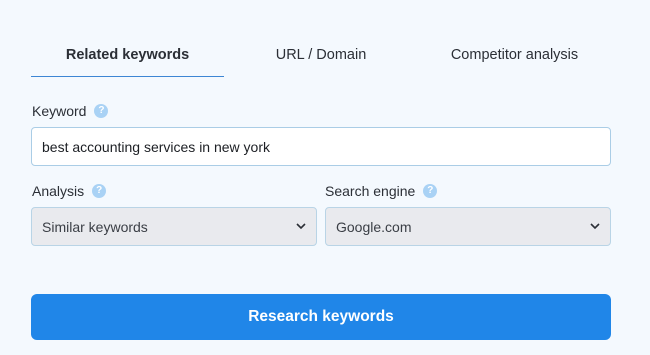 Image resolution: width=650 pixels, height=355 pixels. What do you see at coordinates (468, 226) in the screenshot?
I see `search-engine-select: Google.com` at bounding box center [468, 226].